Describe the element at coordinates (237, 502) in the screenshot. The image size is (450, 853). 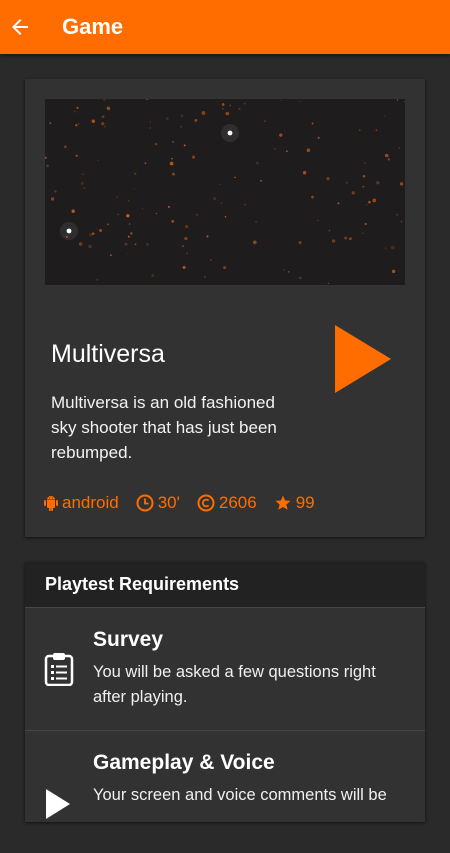
I see `plays-count: 2606` at that location.